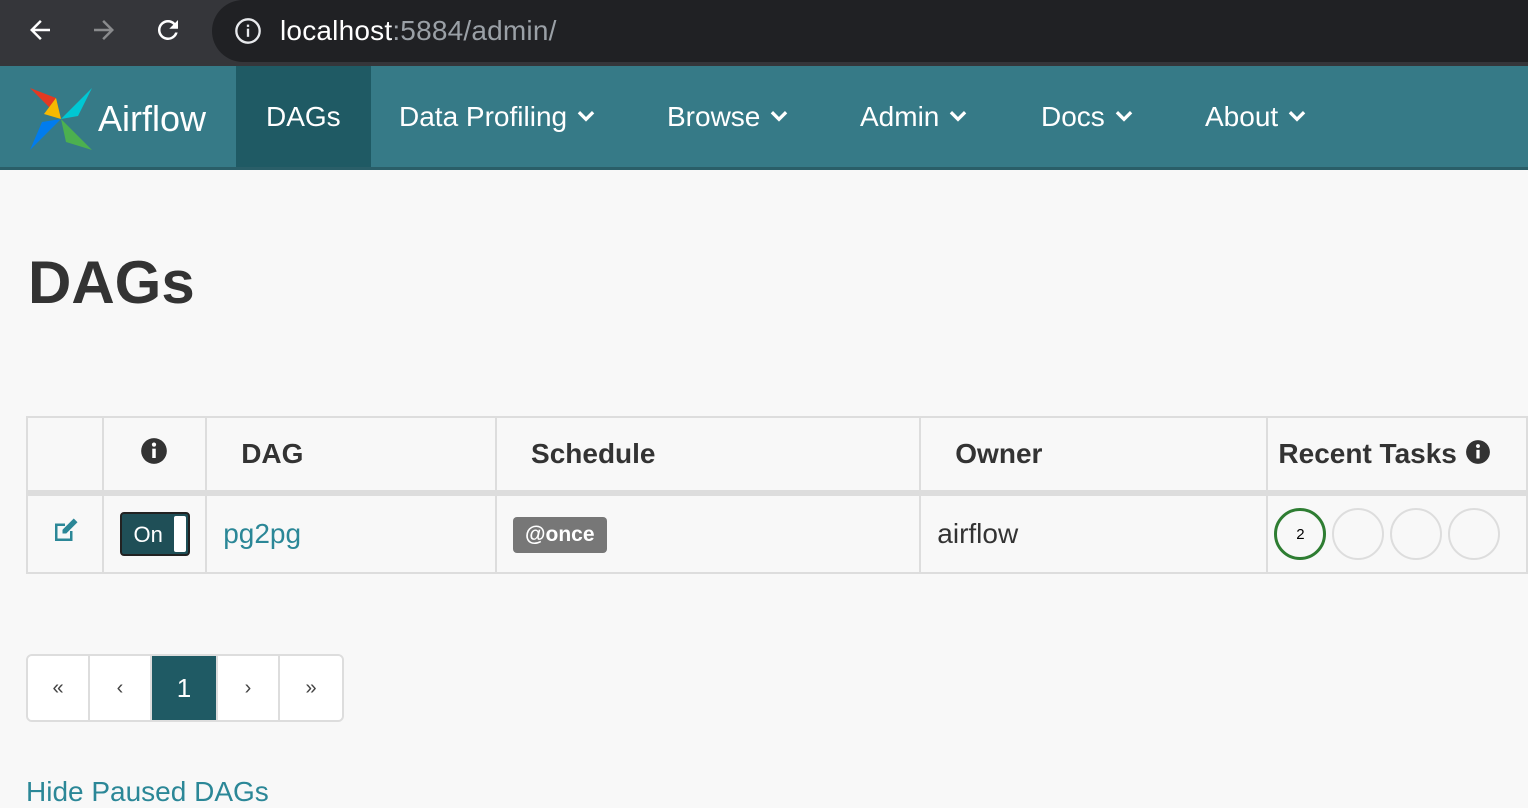 The height and width of the screenshot is (808, 1528). I want to click on toggle-knob, so click(179, 534).